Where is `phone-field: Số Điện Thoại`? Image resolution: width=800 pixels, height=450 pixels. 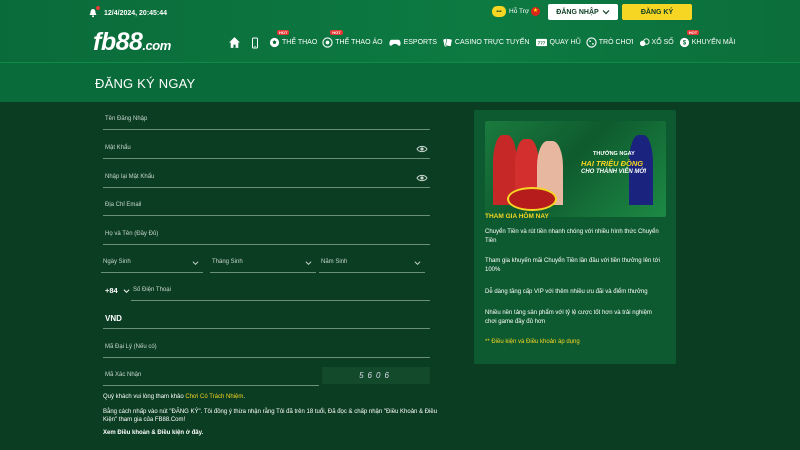 phone-field: Số Điện Thoại is located at coordinates (280, 293).